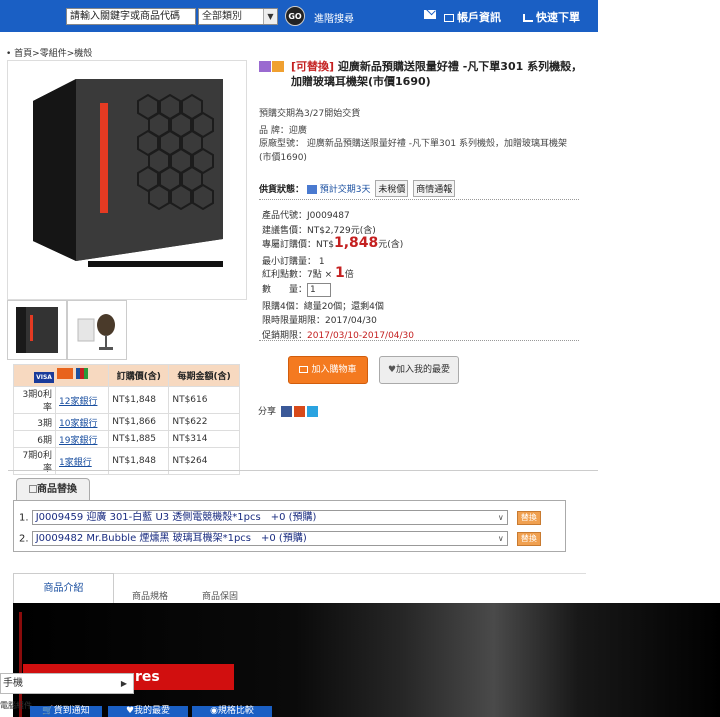  Describe the element at coordinates (299, 411) in the screenshot. I see `plurk-icon` at that location.